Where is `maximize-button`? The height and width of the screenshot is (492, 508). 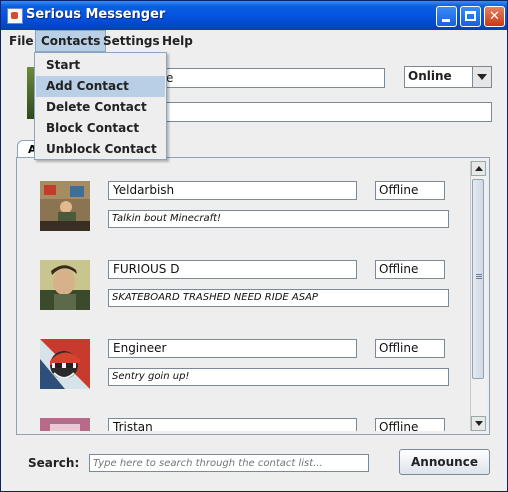 maximize-button is located at coordinates (470, 16).